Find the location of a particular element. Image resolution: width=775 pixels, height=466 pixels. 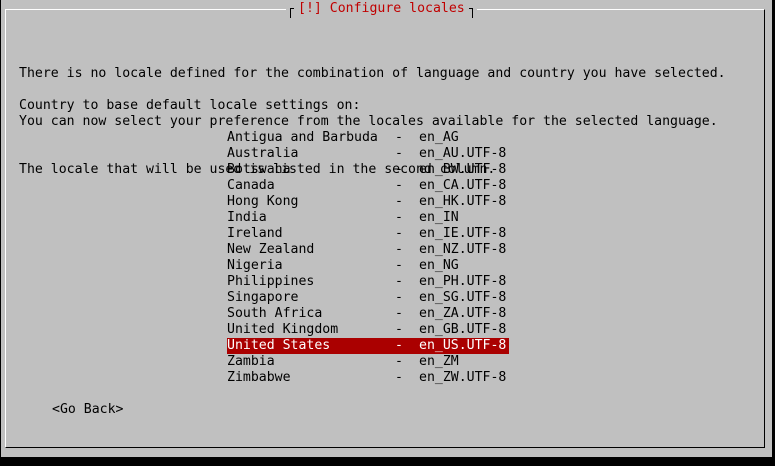

locale-row: India - en_IN is located at coordinates (368, 218).